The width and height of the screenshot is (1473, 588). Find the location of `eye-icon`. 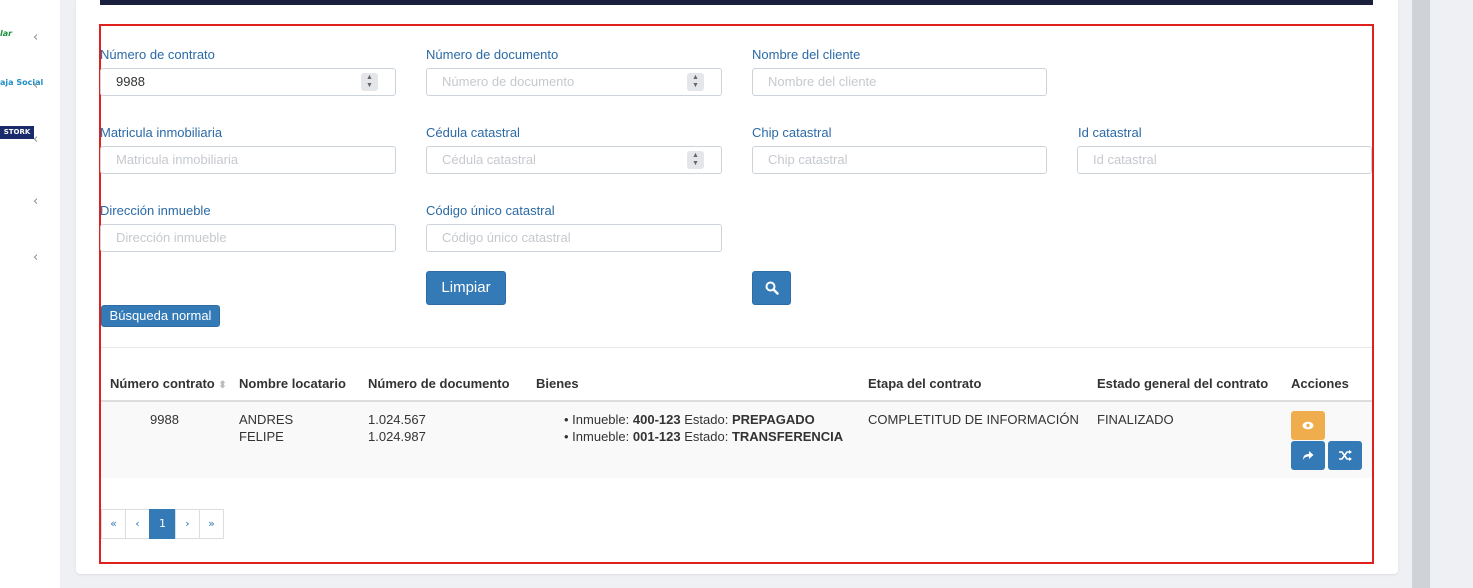

eye-icon is located at coordinates (1308, 425).